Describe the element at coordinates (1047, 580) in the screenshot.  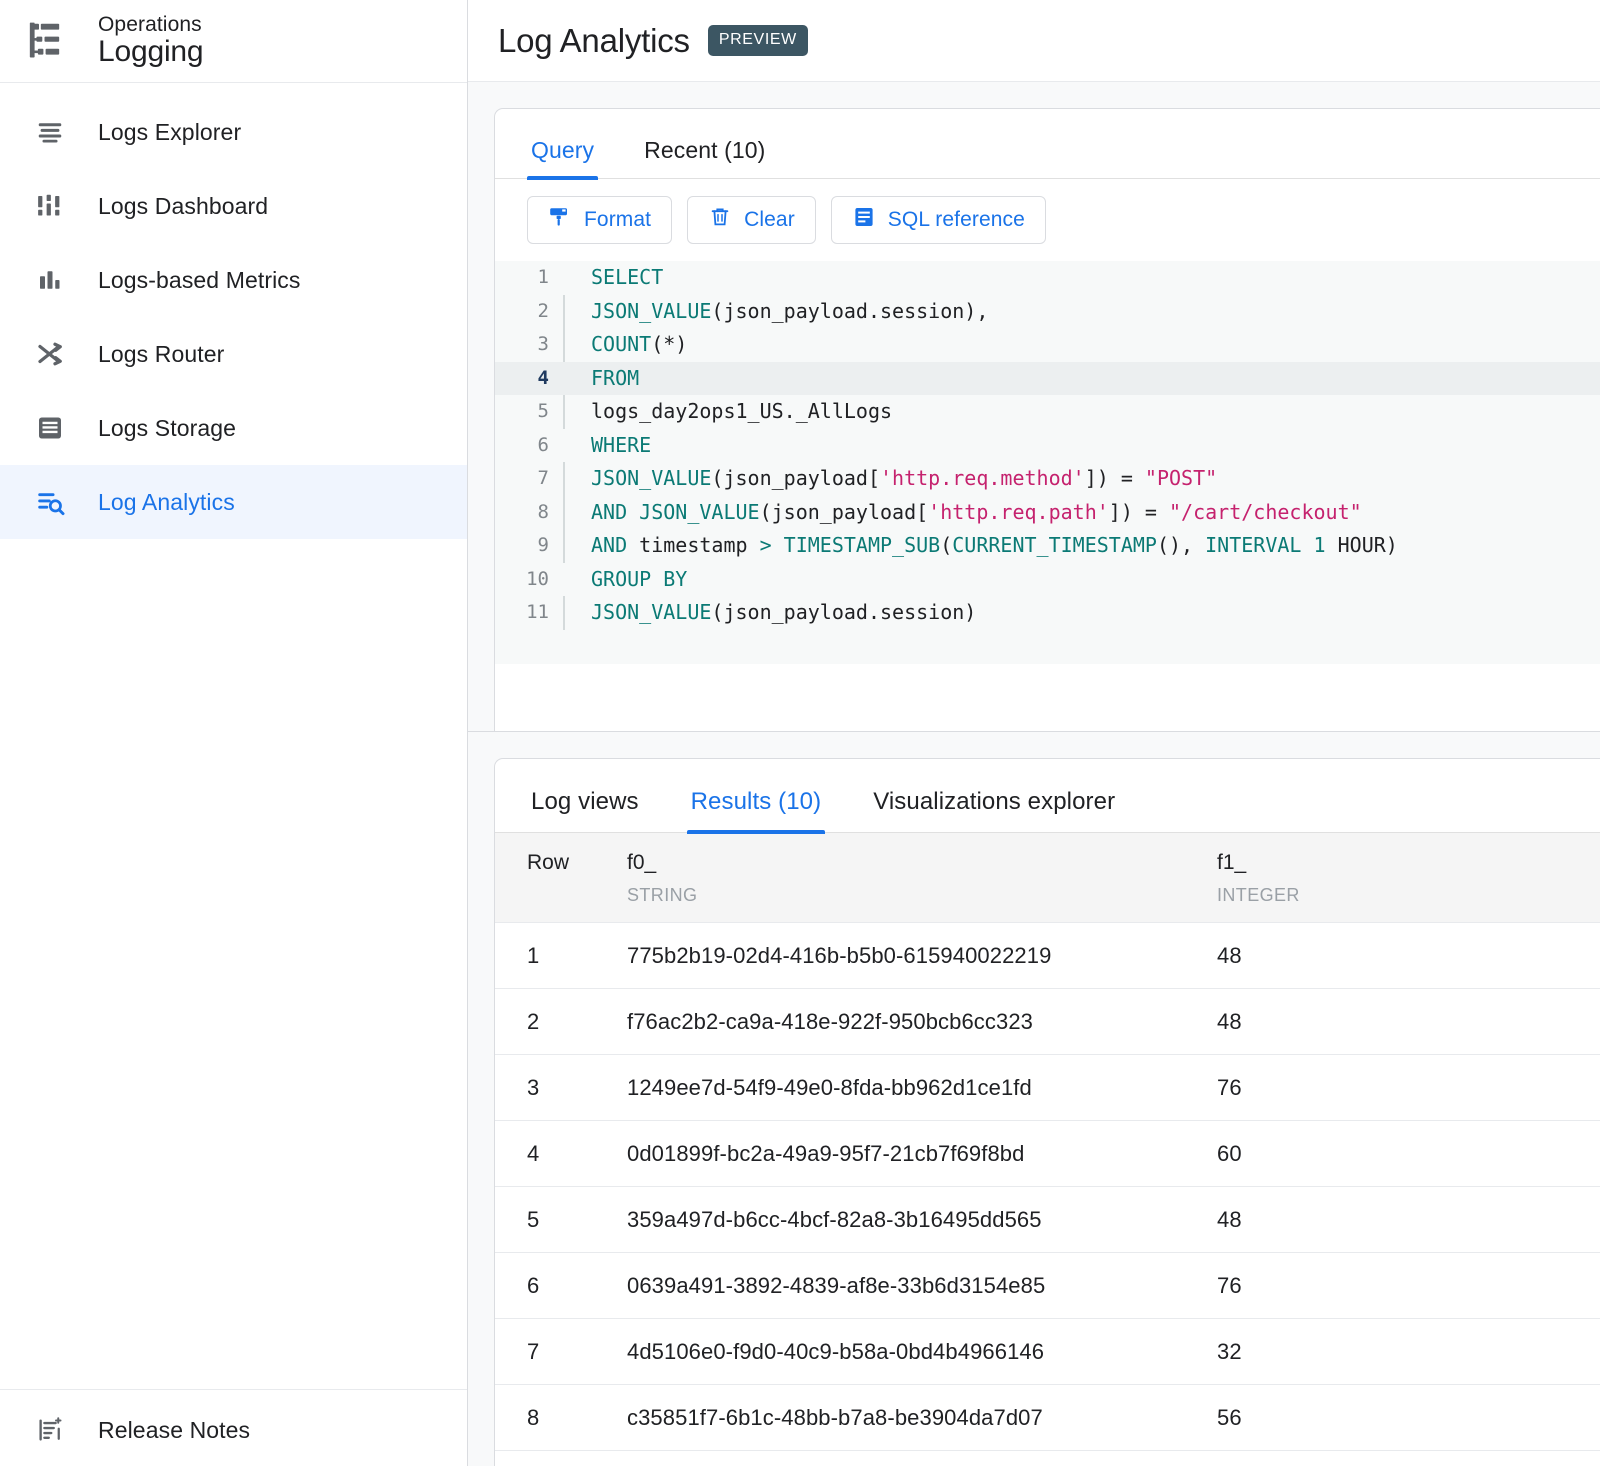
I see `code-line: 10 GROUP BY` at that location.